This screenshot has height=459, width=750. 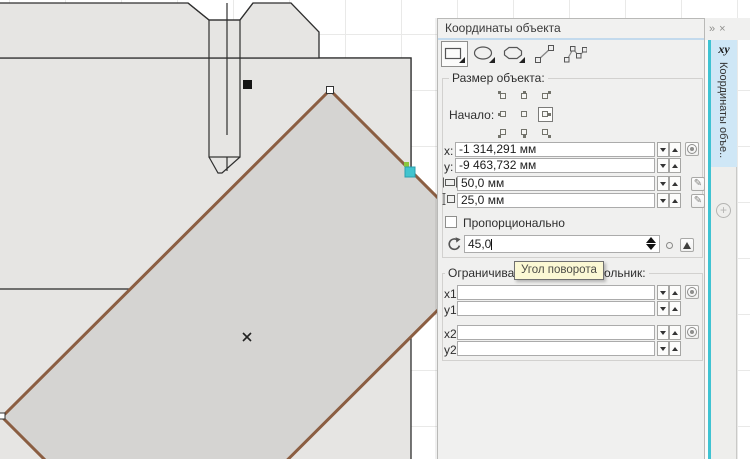 I want to click on docker-collapse-button: », so click(x=712, y=29).